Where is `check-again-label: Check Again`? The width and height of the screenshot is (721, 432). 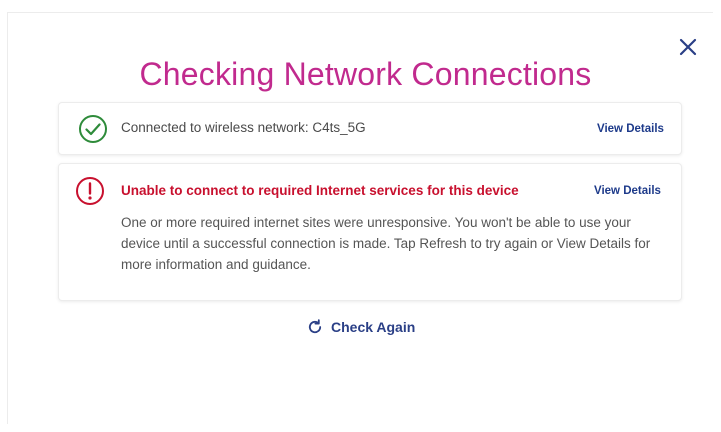 check-again-label: Check Again is located at coordinates (373, 327).